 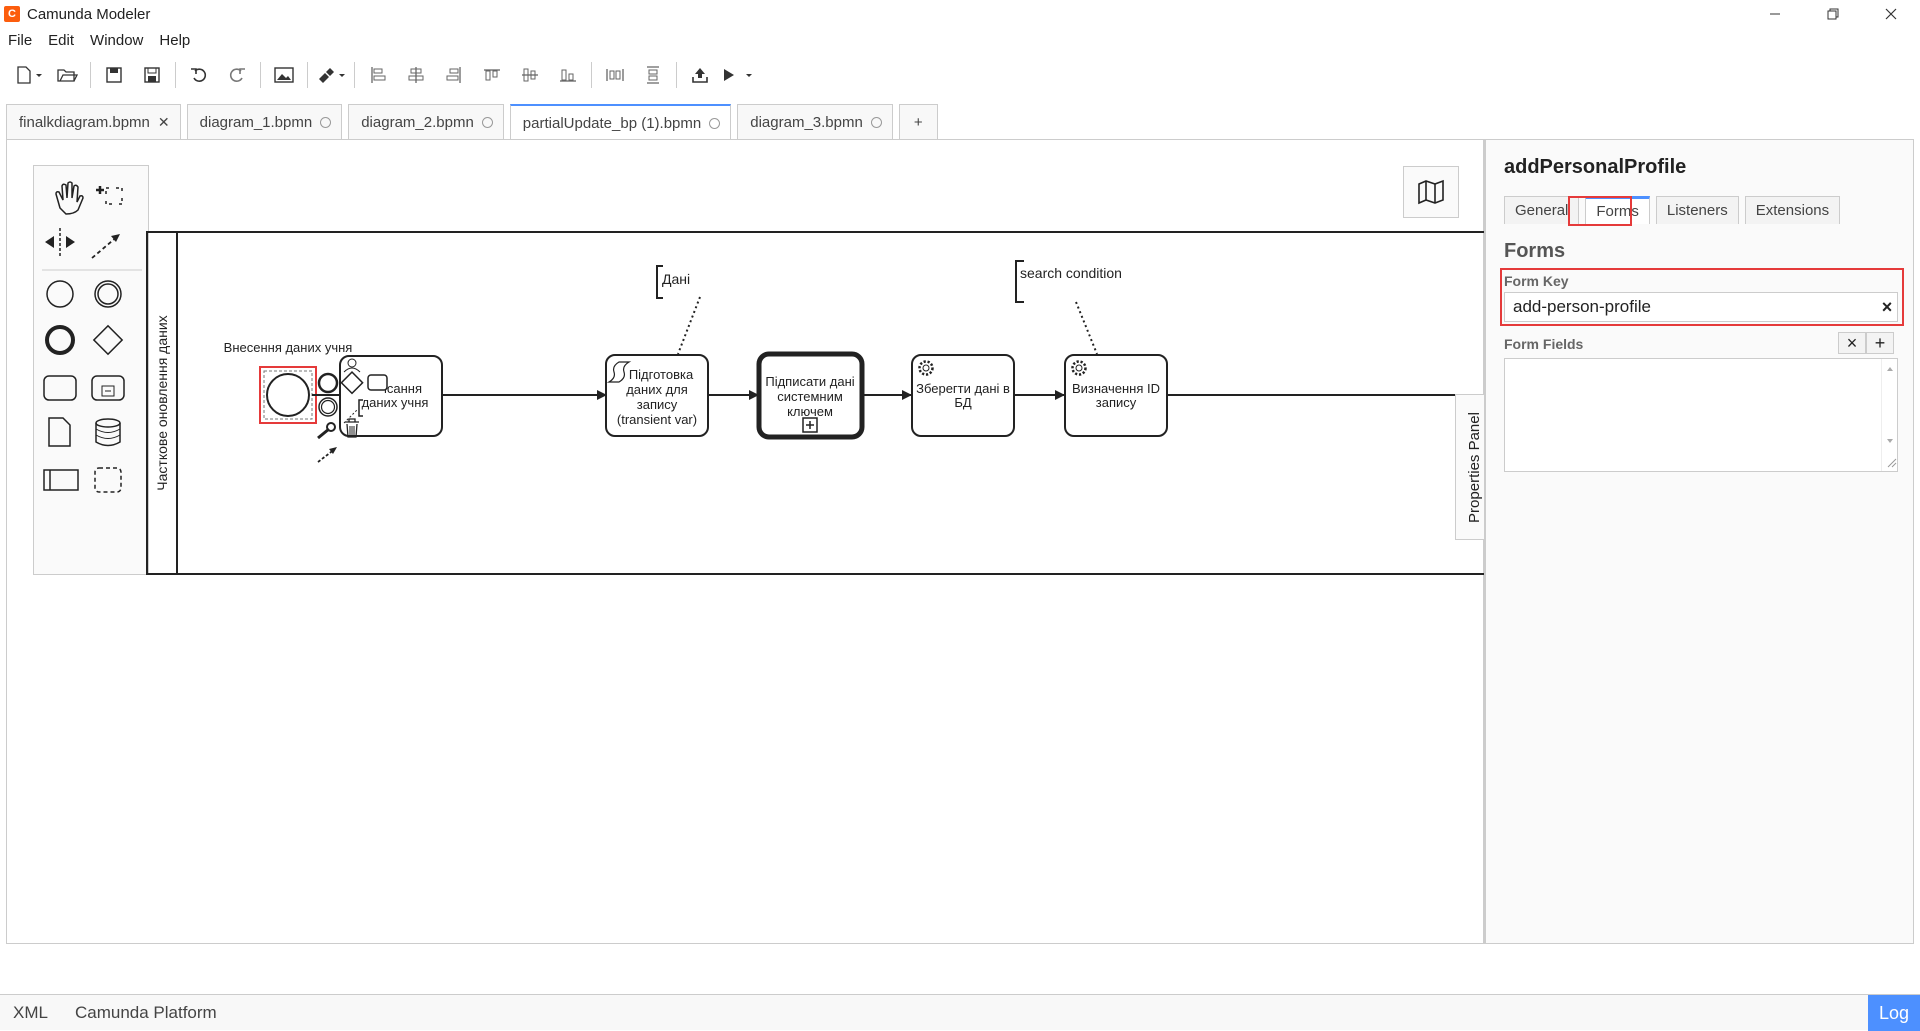 I want to click on align-bottom-button, so click(x=568, y=75).